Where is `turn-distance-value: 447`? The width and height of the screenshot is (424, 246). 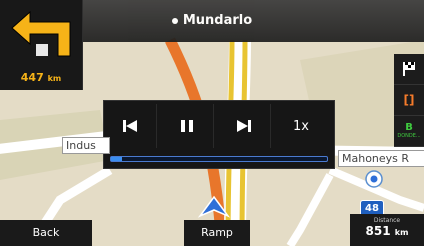
turn-distance-value: 447 is located at coordinates (32, 77).